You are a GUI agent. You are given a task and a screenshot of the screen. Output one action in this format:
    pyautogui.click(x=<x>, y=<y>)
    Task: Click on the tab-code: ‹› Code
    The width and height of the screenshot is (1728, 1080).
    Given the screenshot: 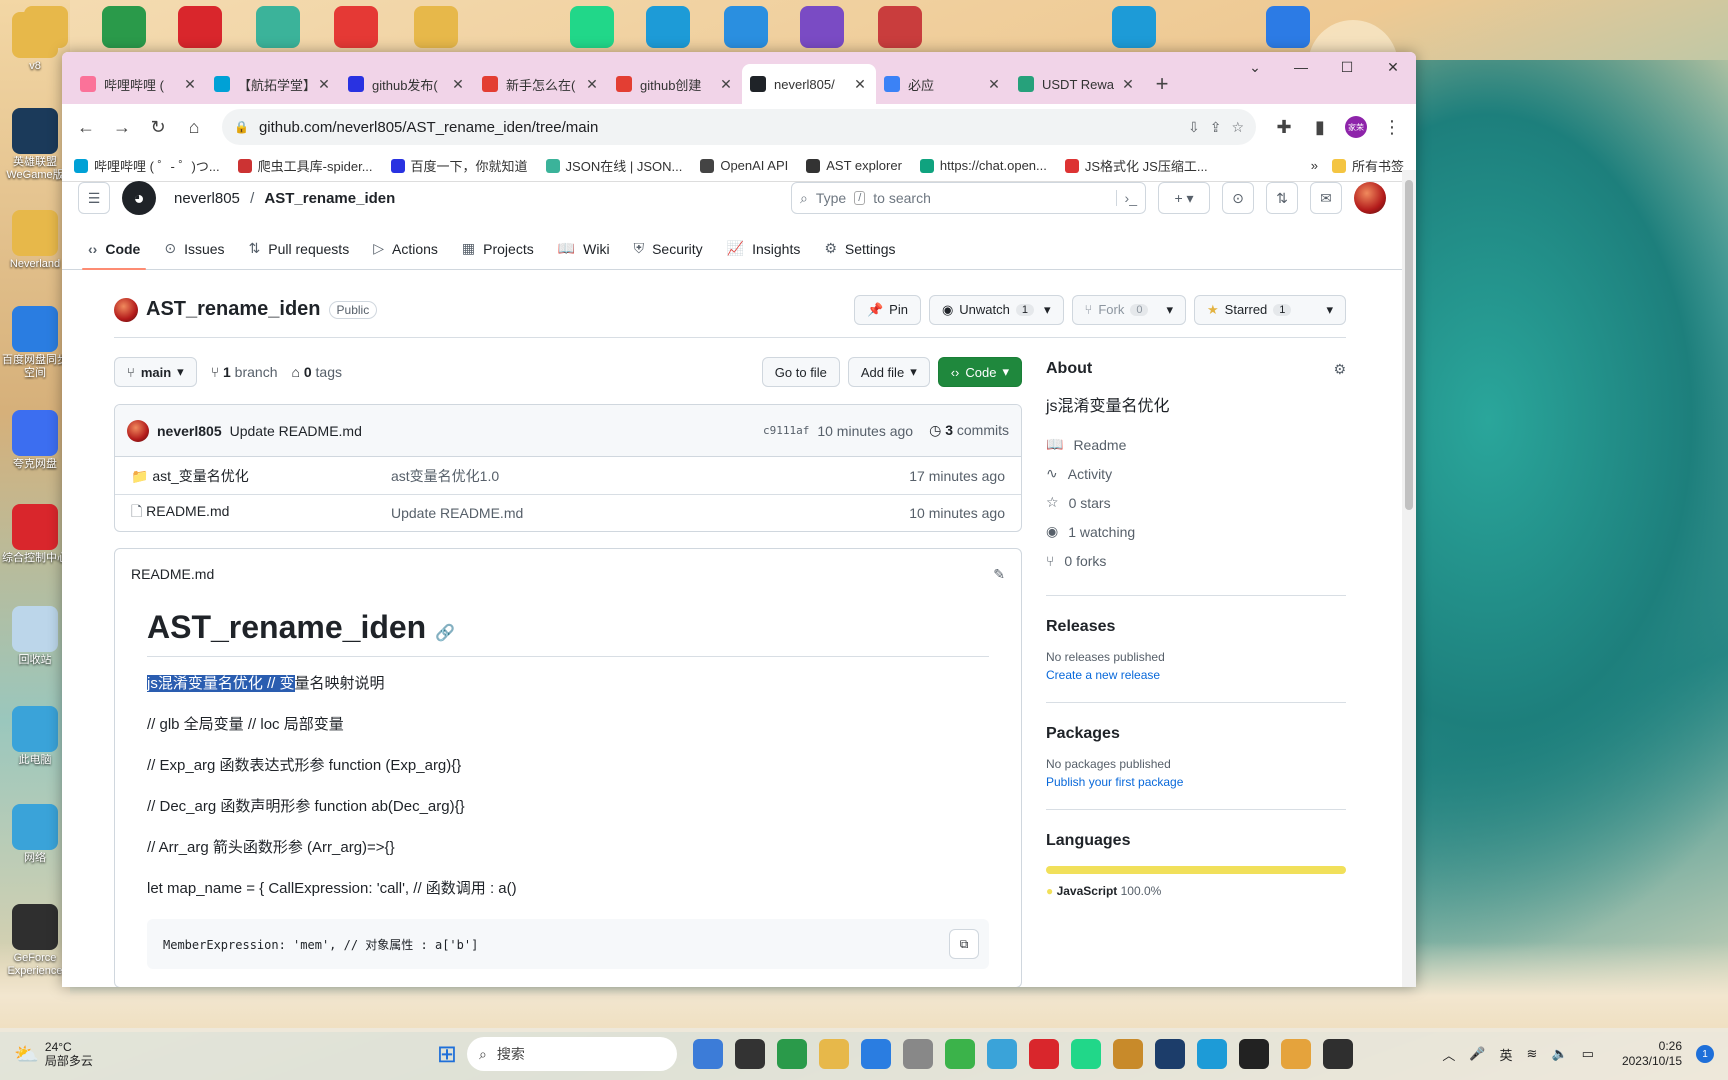 What is the action you would take?
    pyautogui.click(x=114, y=255)
    